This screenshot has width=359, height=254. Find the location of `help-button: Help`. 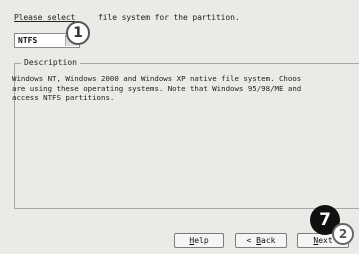

help-button: Help is located at coordinates (199, 240).